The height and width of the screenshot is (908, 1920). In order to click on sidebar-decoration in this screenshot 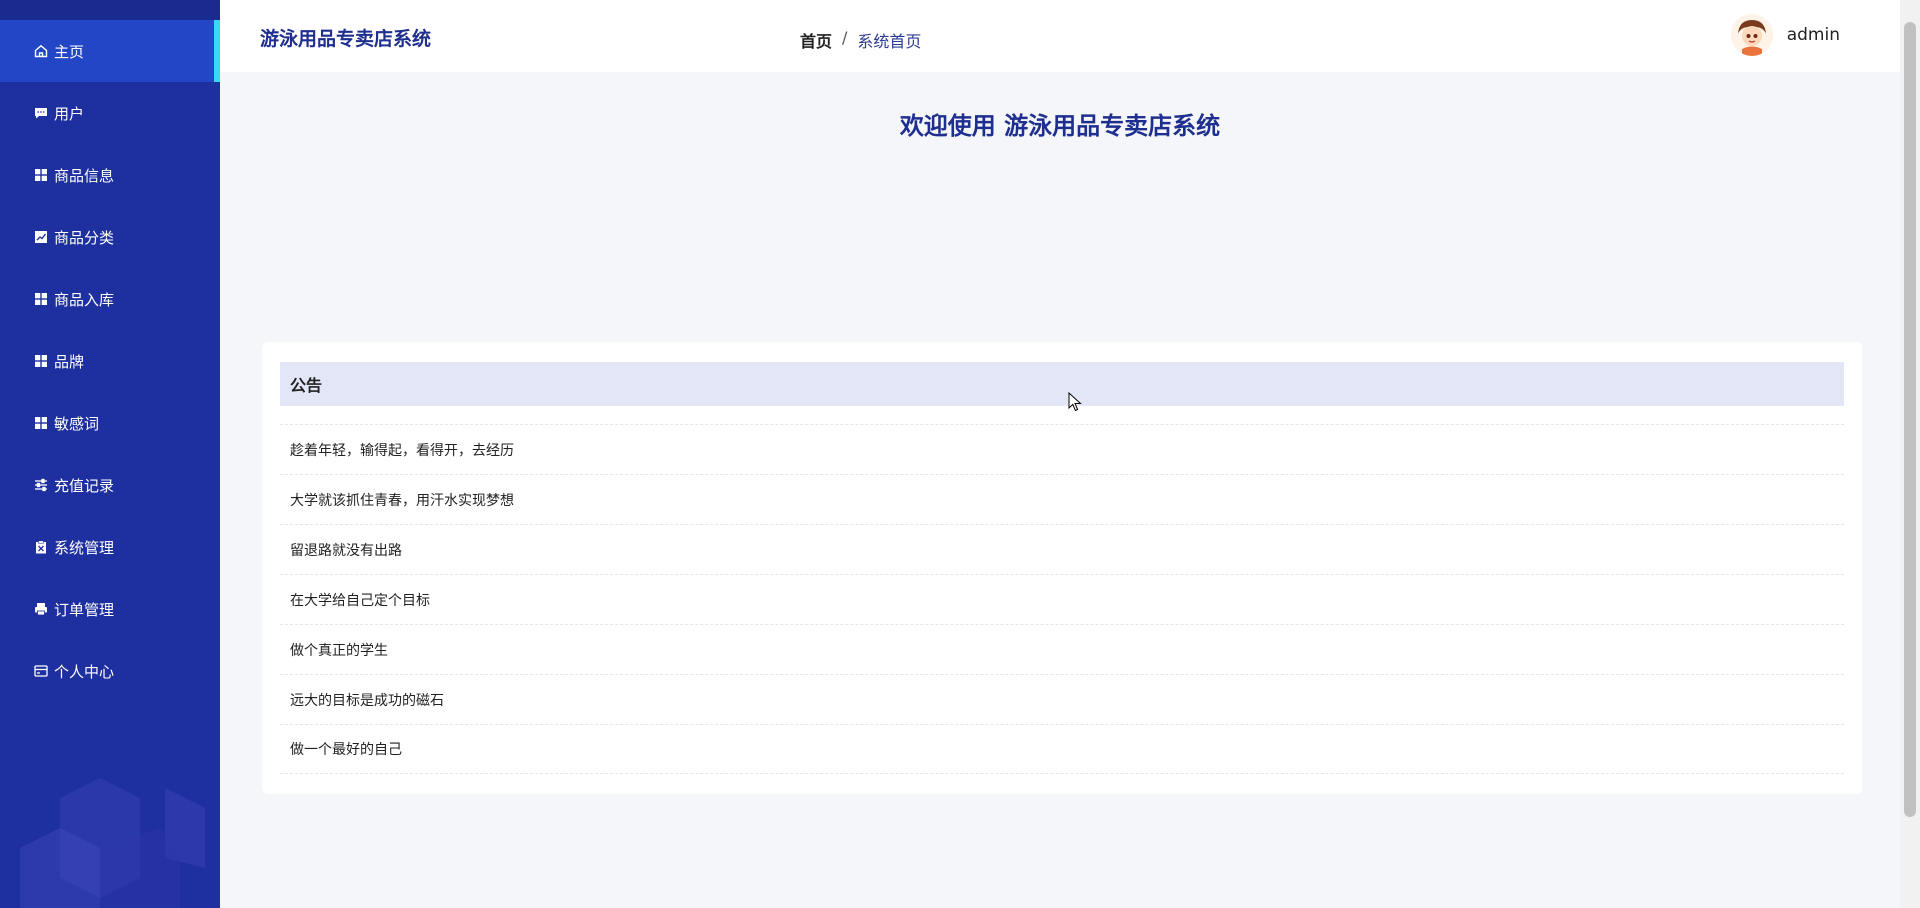, I will do `click(112, 843)`.